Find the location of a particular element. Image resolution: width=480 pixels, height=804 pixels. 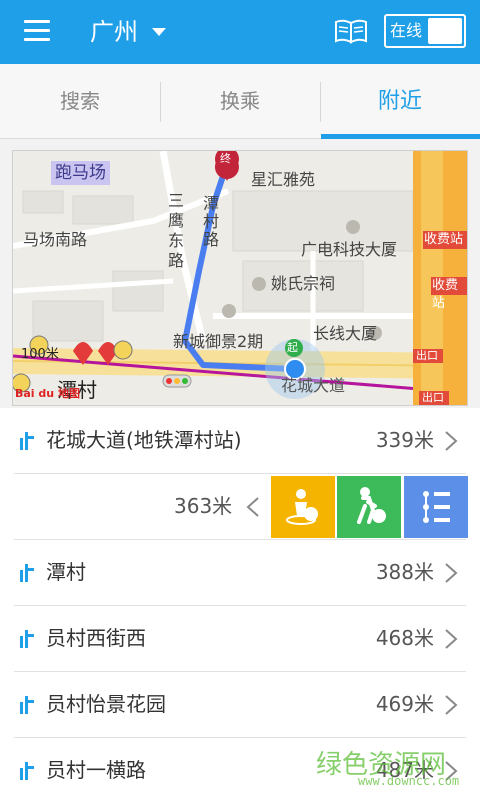

map-label-paomachang: 跑马场 is located at coordinates (80, 173).